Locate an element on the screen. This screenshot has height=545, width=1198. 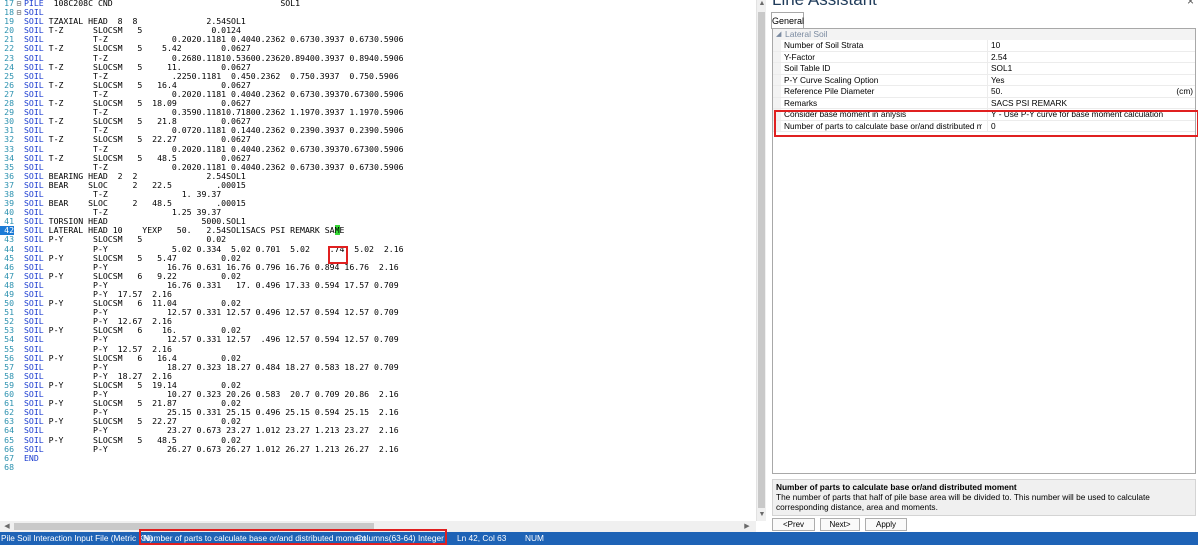
line-text: END is located at coordinates (31, 457).